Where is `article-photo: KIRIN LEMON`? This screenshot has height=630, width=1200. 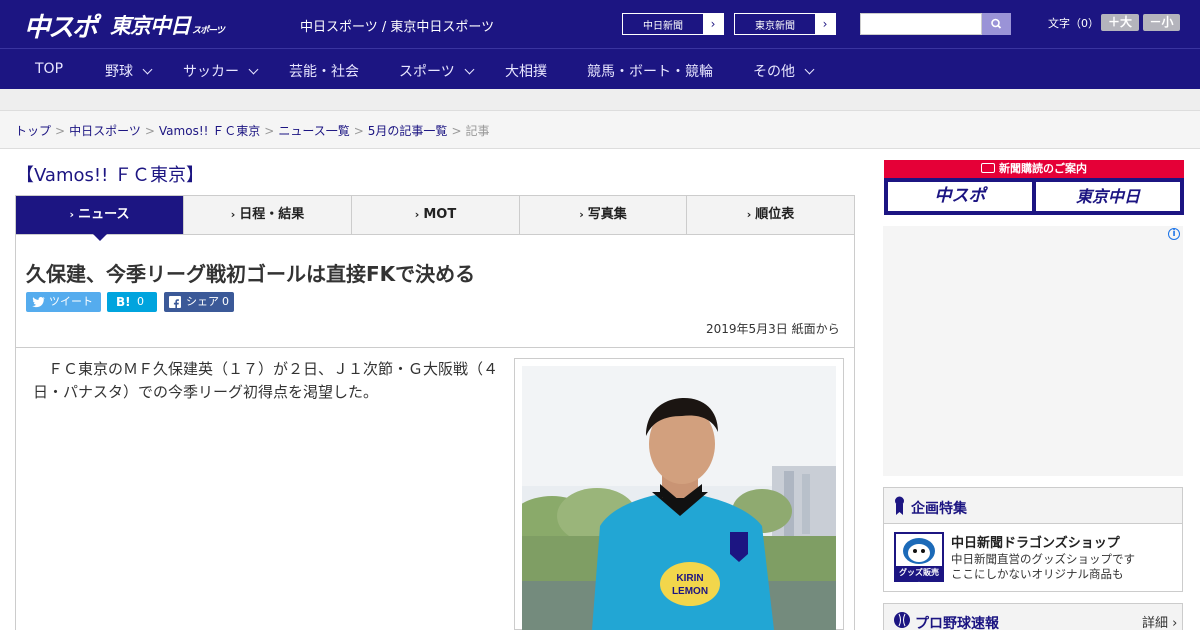
article-photo: KIRIN LEMON is located at coordinates (679, 498).